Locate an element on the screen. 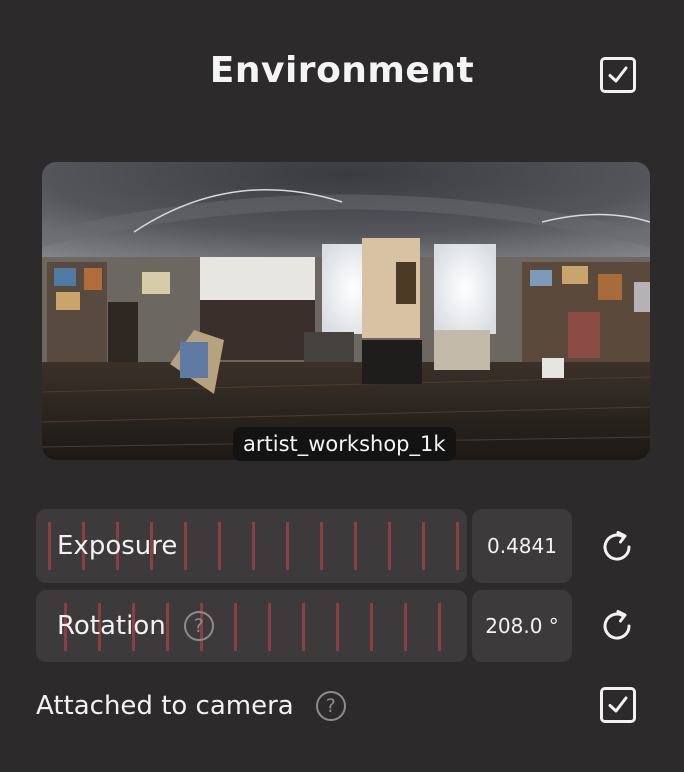 This screenshot has width=684, height=772. attached-to-camera-checkbox is located at coordinates (618, 705).